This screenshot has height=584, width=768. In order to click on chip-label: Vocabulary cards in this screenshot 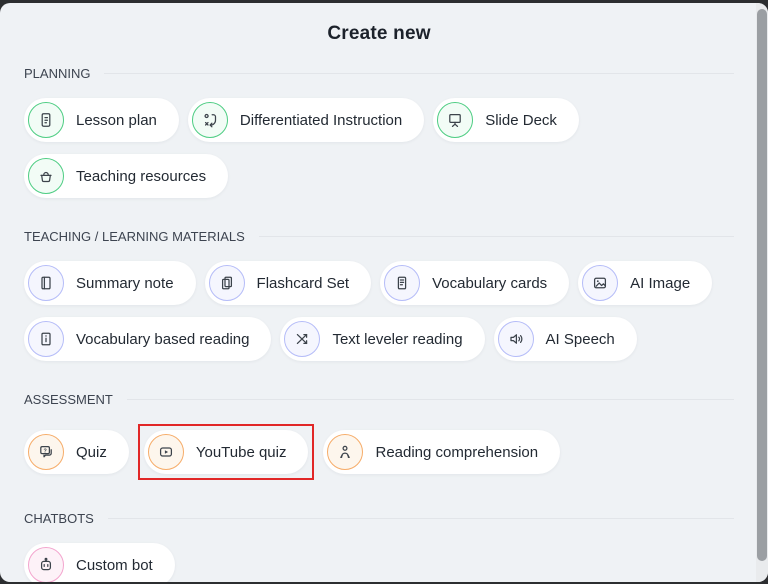, I will do `click(490, 283)`.